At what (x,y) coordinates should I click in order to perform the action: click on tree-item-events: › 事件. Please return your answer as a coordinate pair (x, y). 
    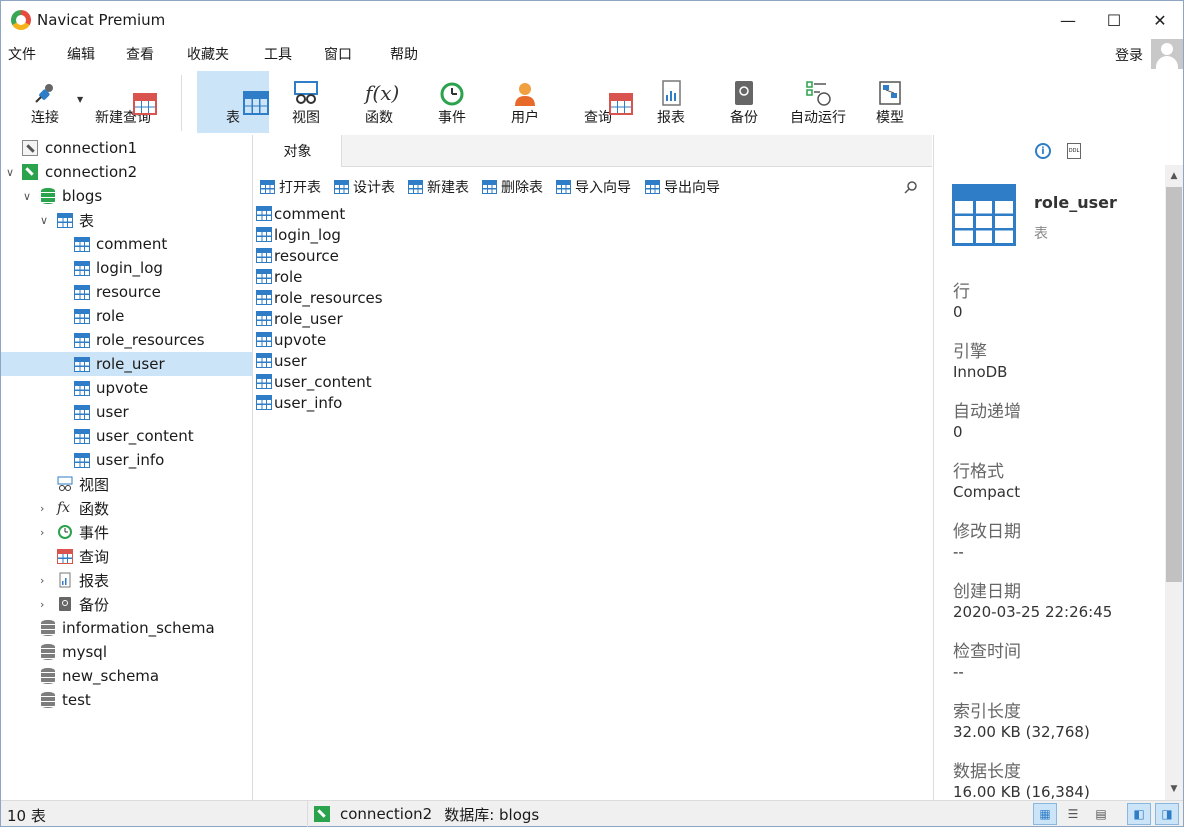
    Looking at the image, I should click on (126, 532).